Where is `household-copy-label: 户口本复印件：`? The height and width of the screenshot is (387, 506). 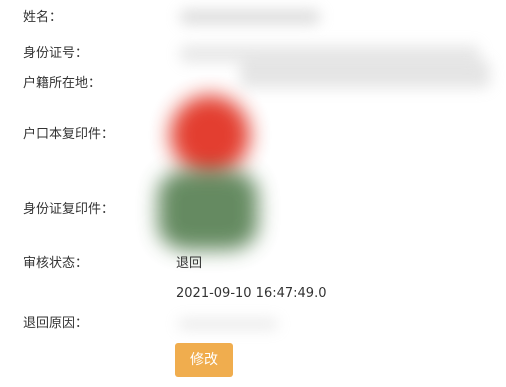
household-copy-label: 户口本复印件： is located at coordinates (69, 134).